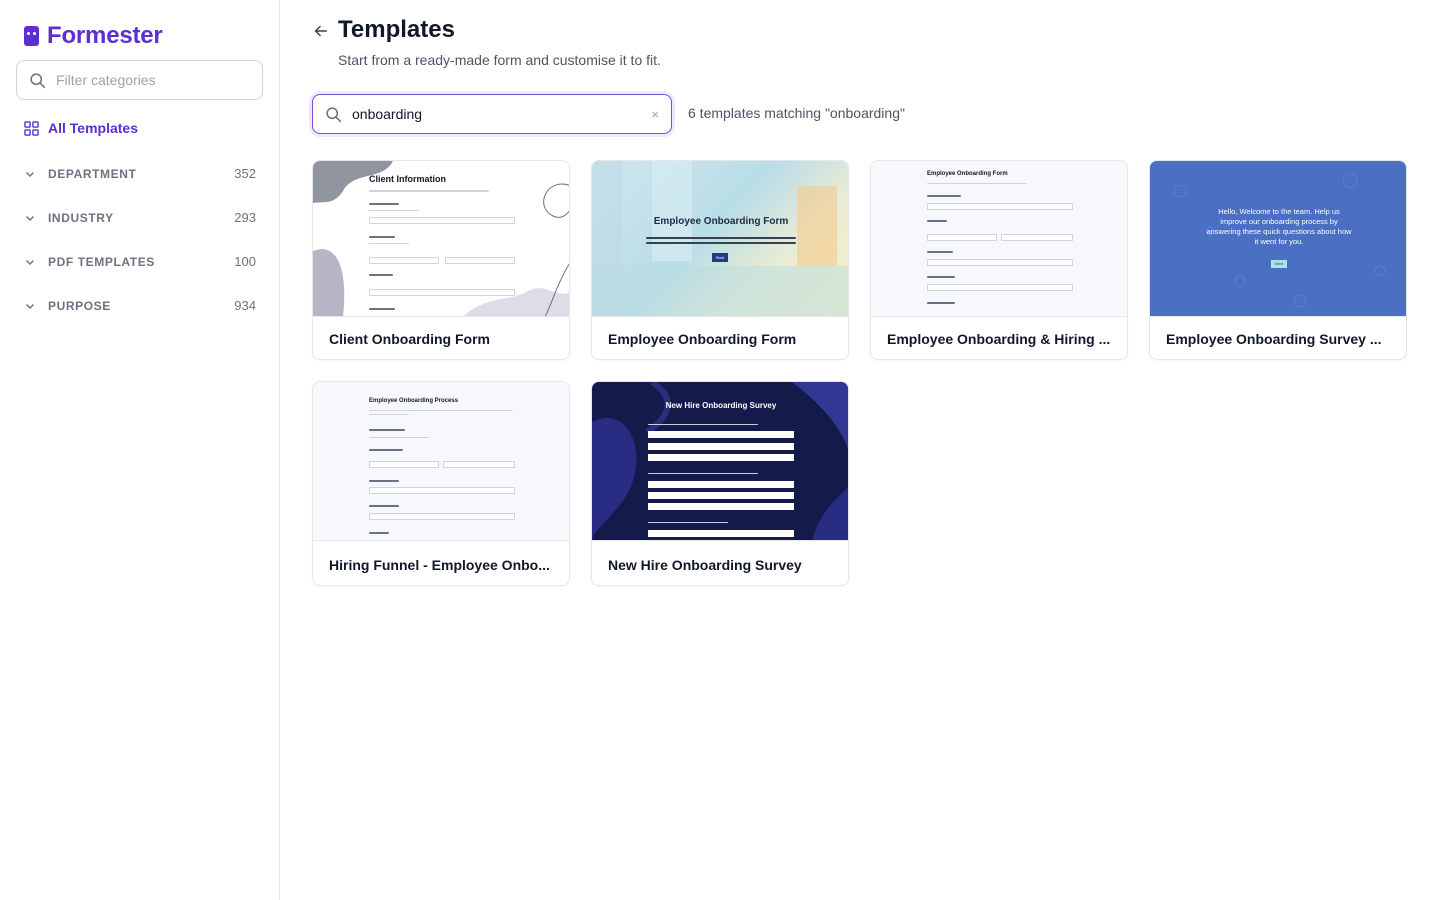  Describe the element at coordinates (407, 179) in the screenshot. I see `thumbnail-title: Client Information` at that location.